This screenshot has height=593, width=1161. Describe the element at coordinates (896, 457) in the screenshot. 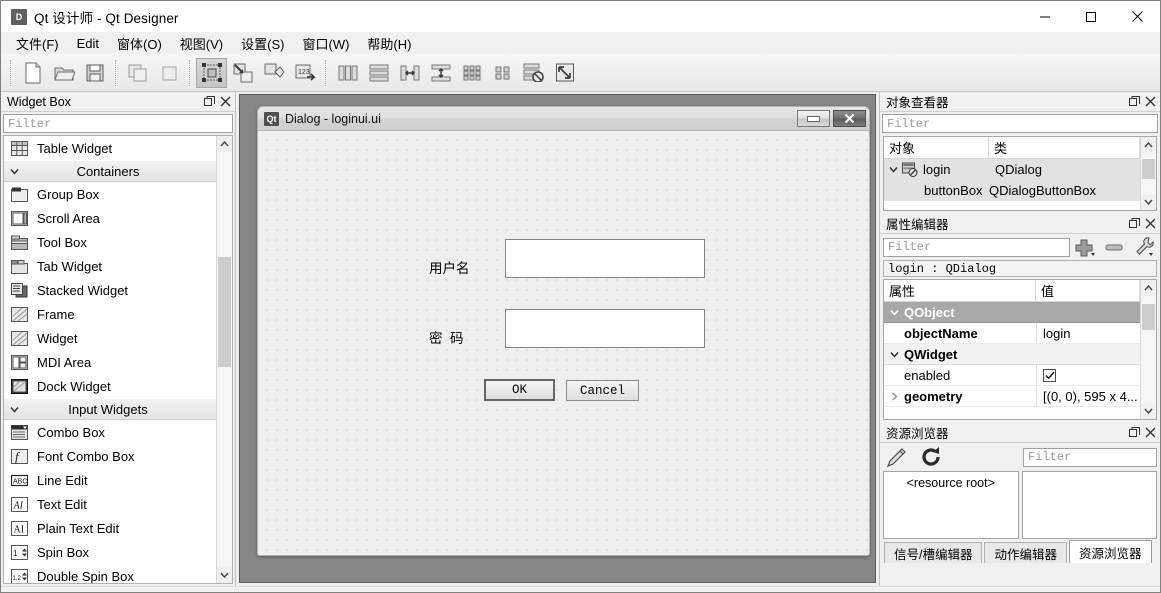

I see `edit-resources-button` at that location.